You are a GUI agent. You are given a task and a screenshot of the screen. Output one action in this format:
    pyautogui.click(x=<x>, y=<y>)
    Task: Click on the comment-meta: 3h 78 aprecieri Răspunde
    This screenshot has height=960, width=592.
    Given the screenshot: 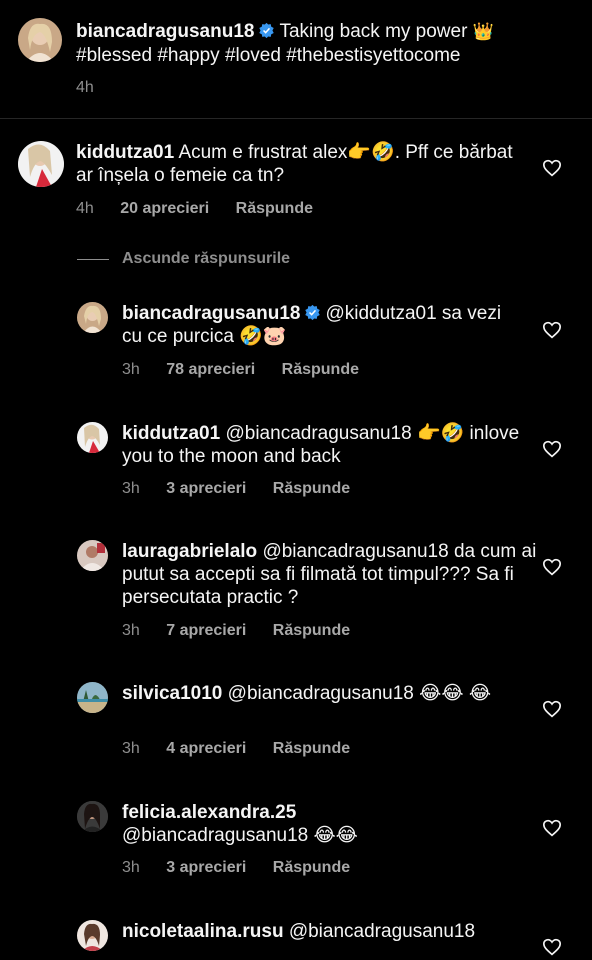 What is the action you would take?
    pyautogui.click(x=251, y=370)
    